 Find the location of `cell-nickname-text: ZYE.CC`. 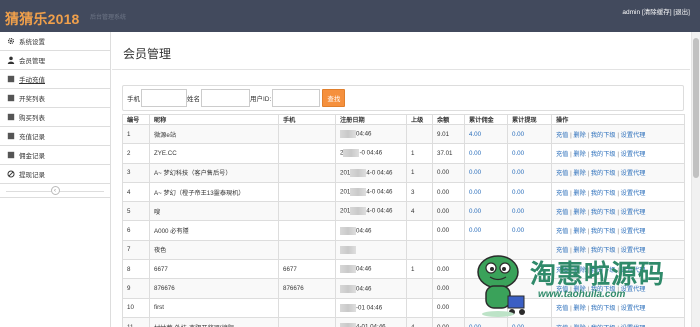

cell-nickname-text: ZYE.CC is located at coordinates (165, 153).